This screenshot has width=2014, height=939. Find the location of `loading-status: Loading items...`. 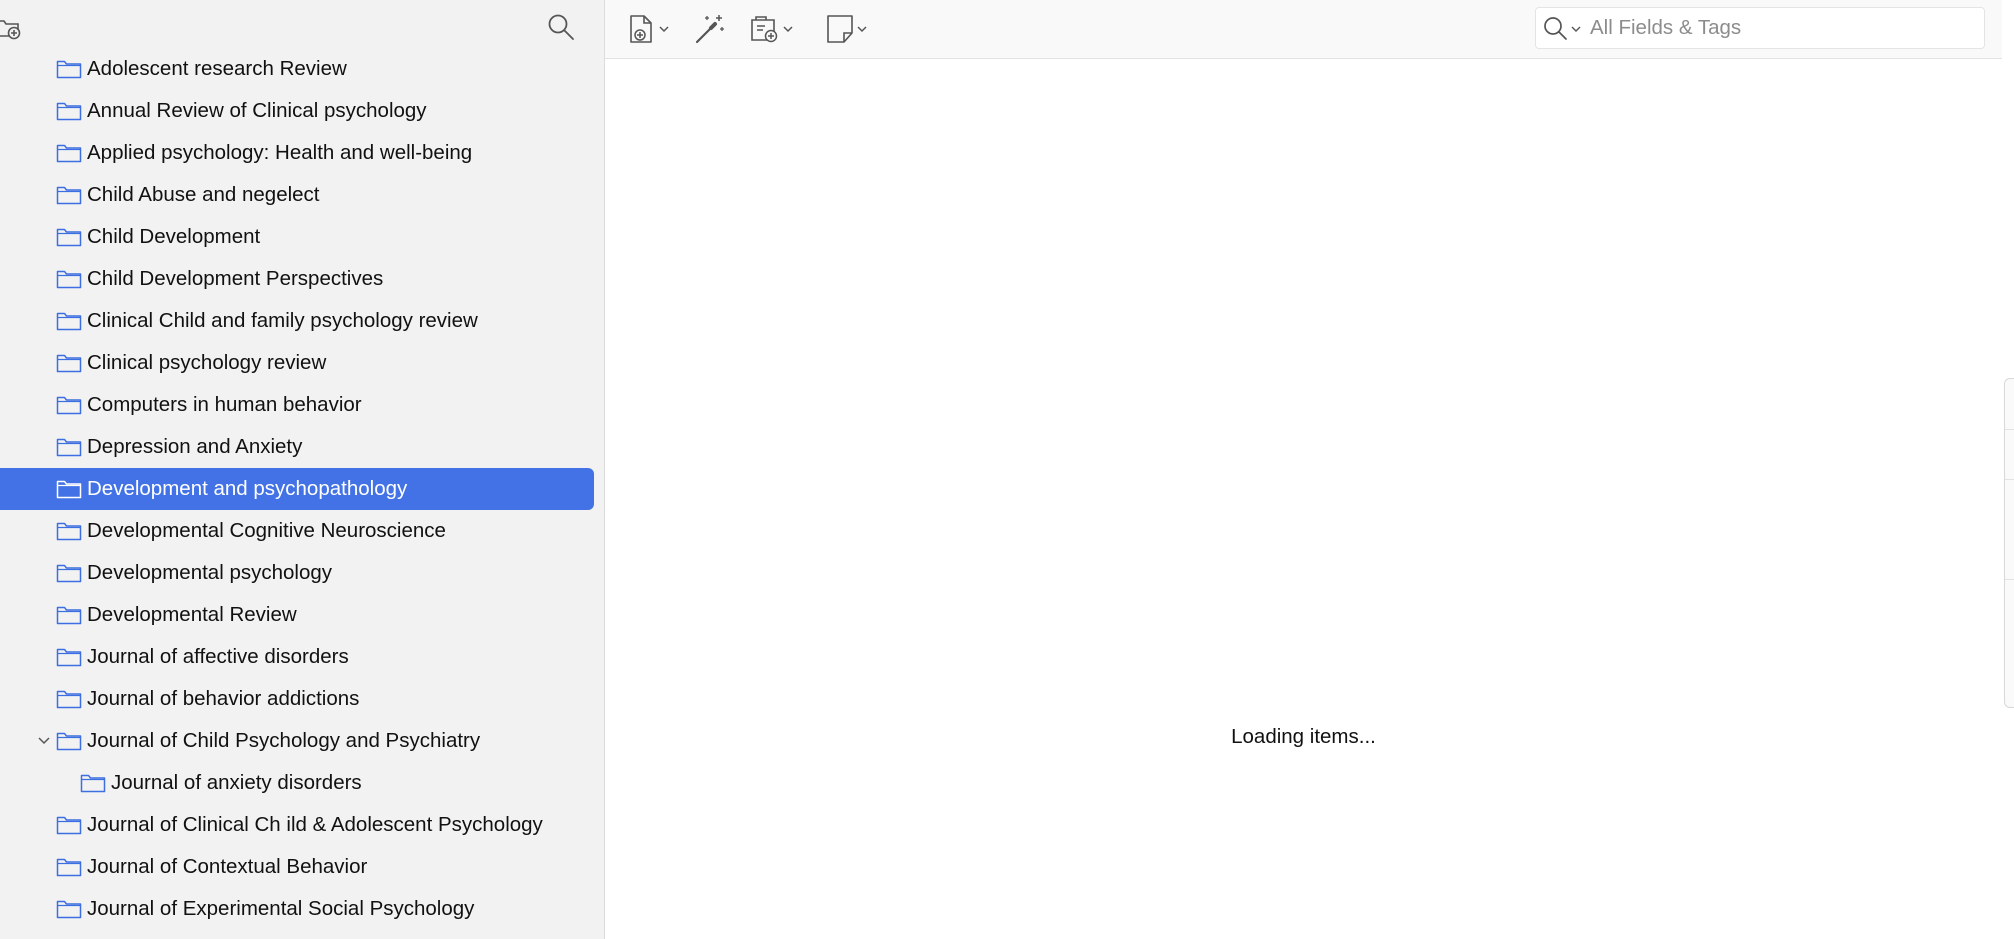

loading-status: Loading items... is located at coordinates (1303, 736).